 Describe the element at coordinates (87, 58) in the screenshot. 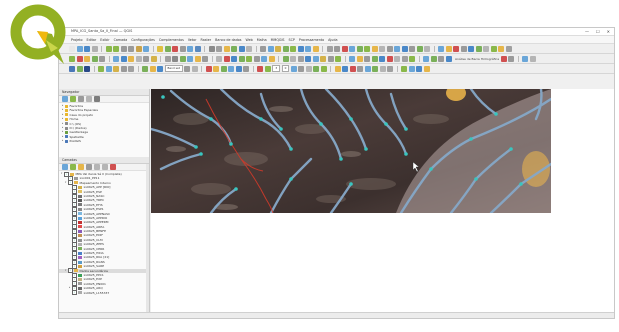

I see `toolbar-digitizing-2-icon` at that location.